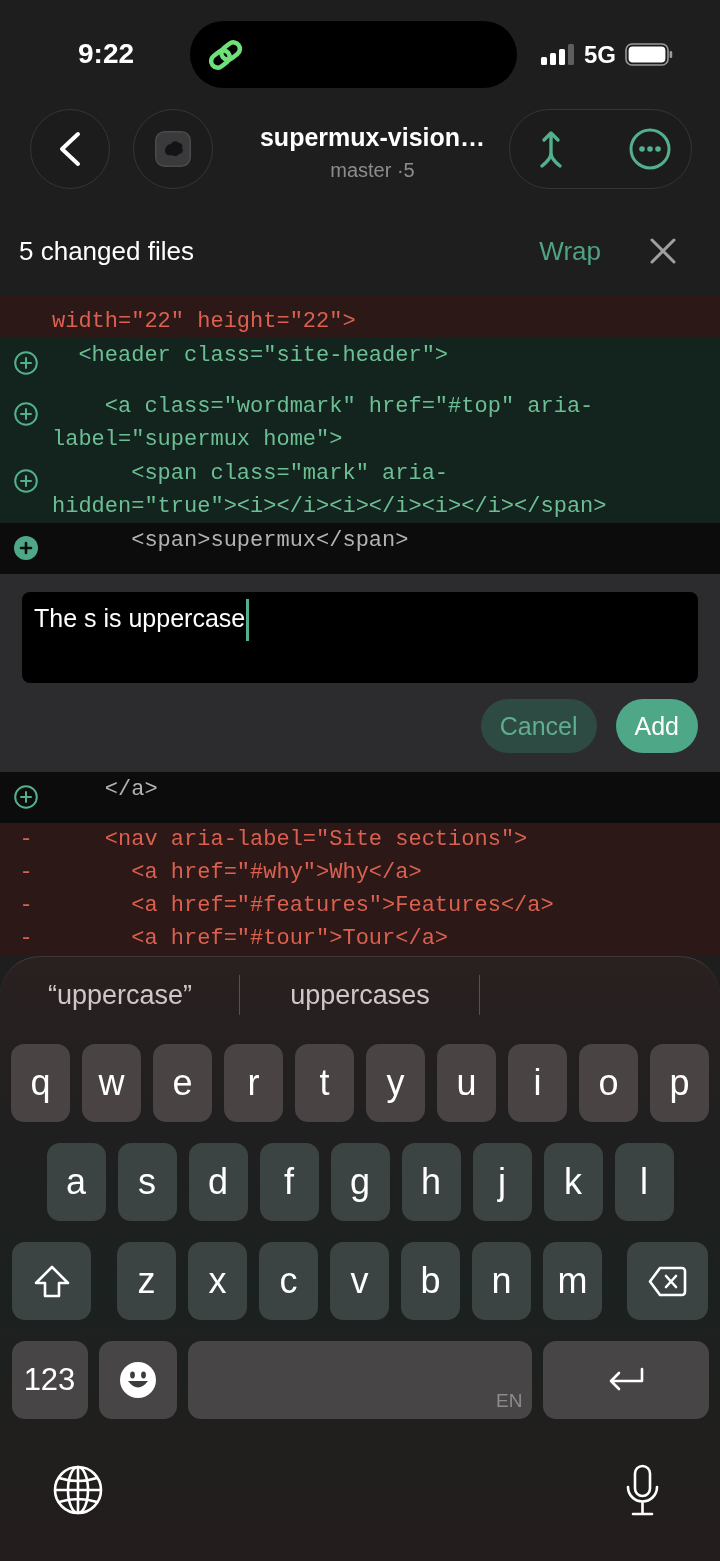 The width and height of the screenshot is (720, 1561). What do you see at coordinates (642, 1490) in the screenshot?
I see `microphone-icon` at bounding box center [642, 1490].